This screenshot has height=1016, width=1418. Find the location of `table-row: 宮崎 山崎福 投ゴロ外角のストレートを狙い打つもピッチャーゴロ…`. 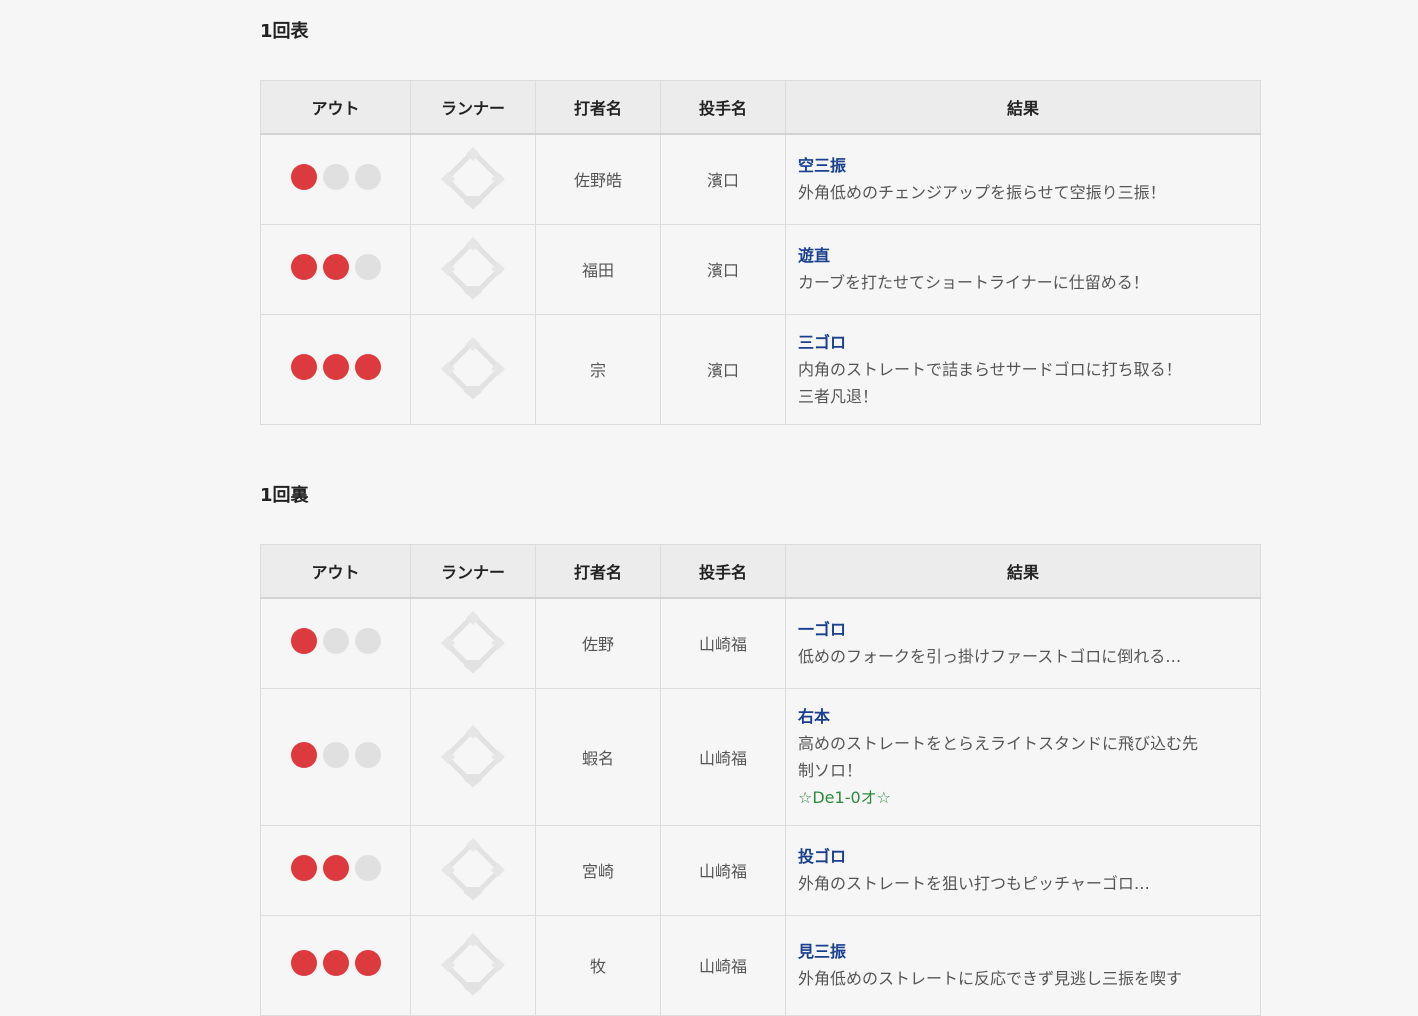

table-row: 宮崎 山崎福 投ゴロ外角のストレートを狙い打つもピッチャーゴロ… is located at coordinates (760, 870).